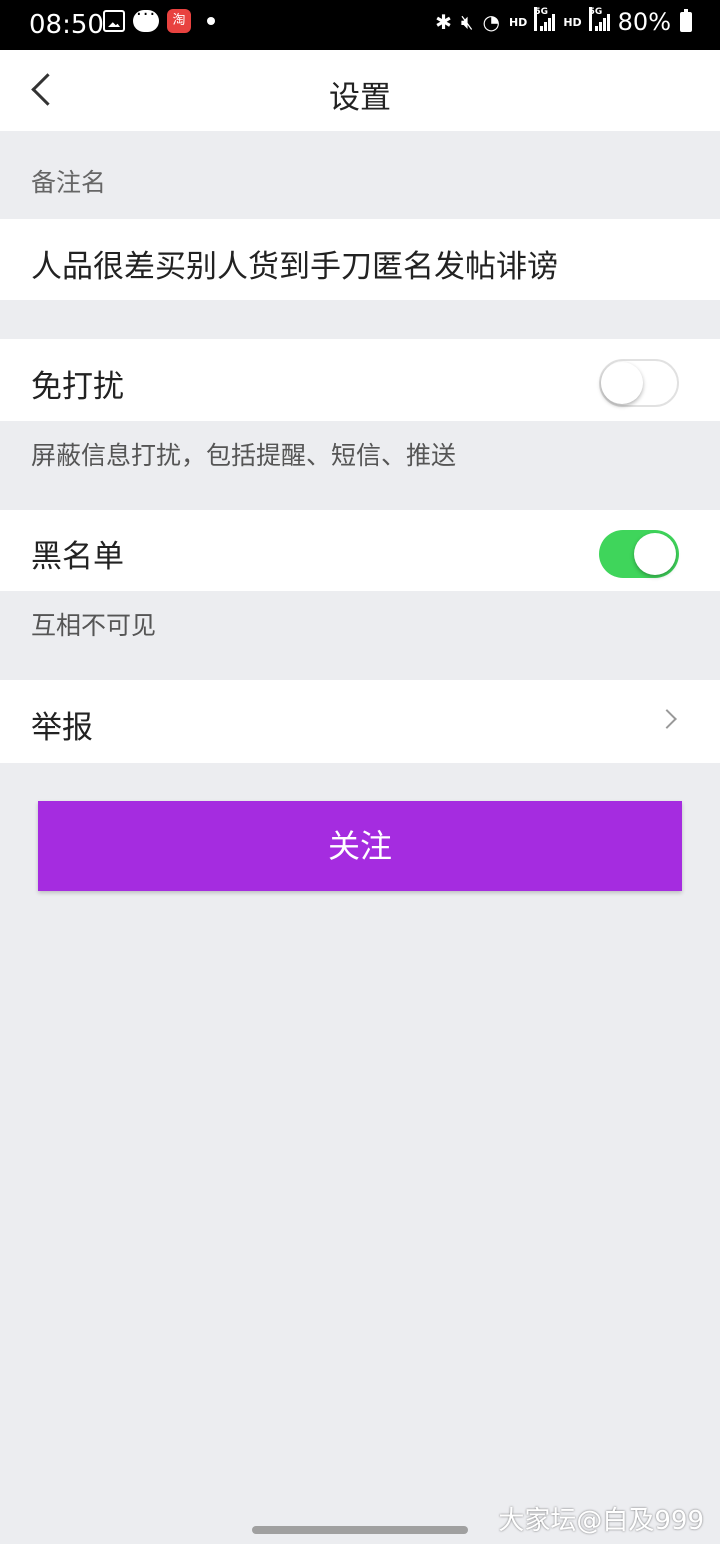  Describe the element at coordinates (294, 263) in the screenshot. I see `remark-value: 人品很差买别人货到手刀匿名发帖诽谤` at that location.